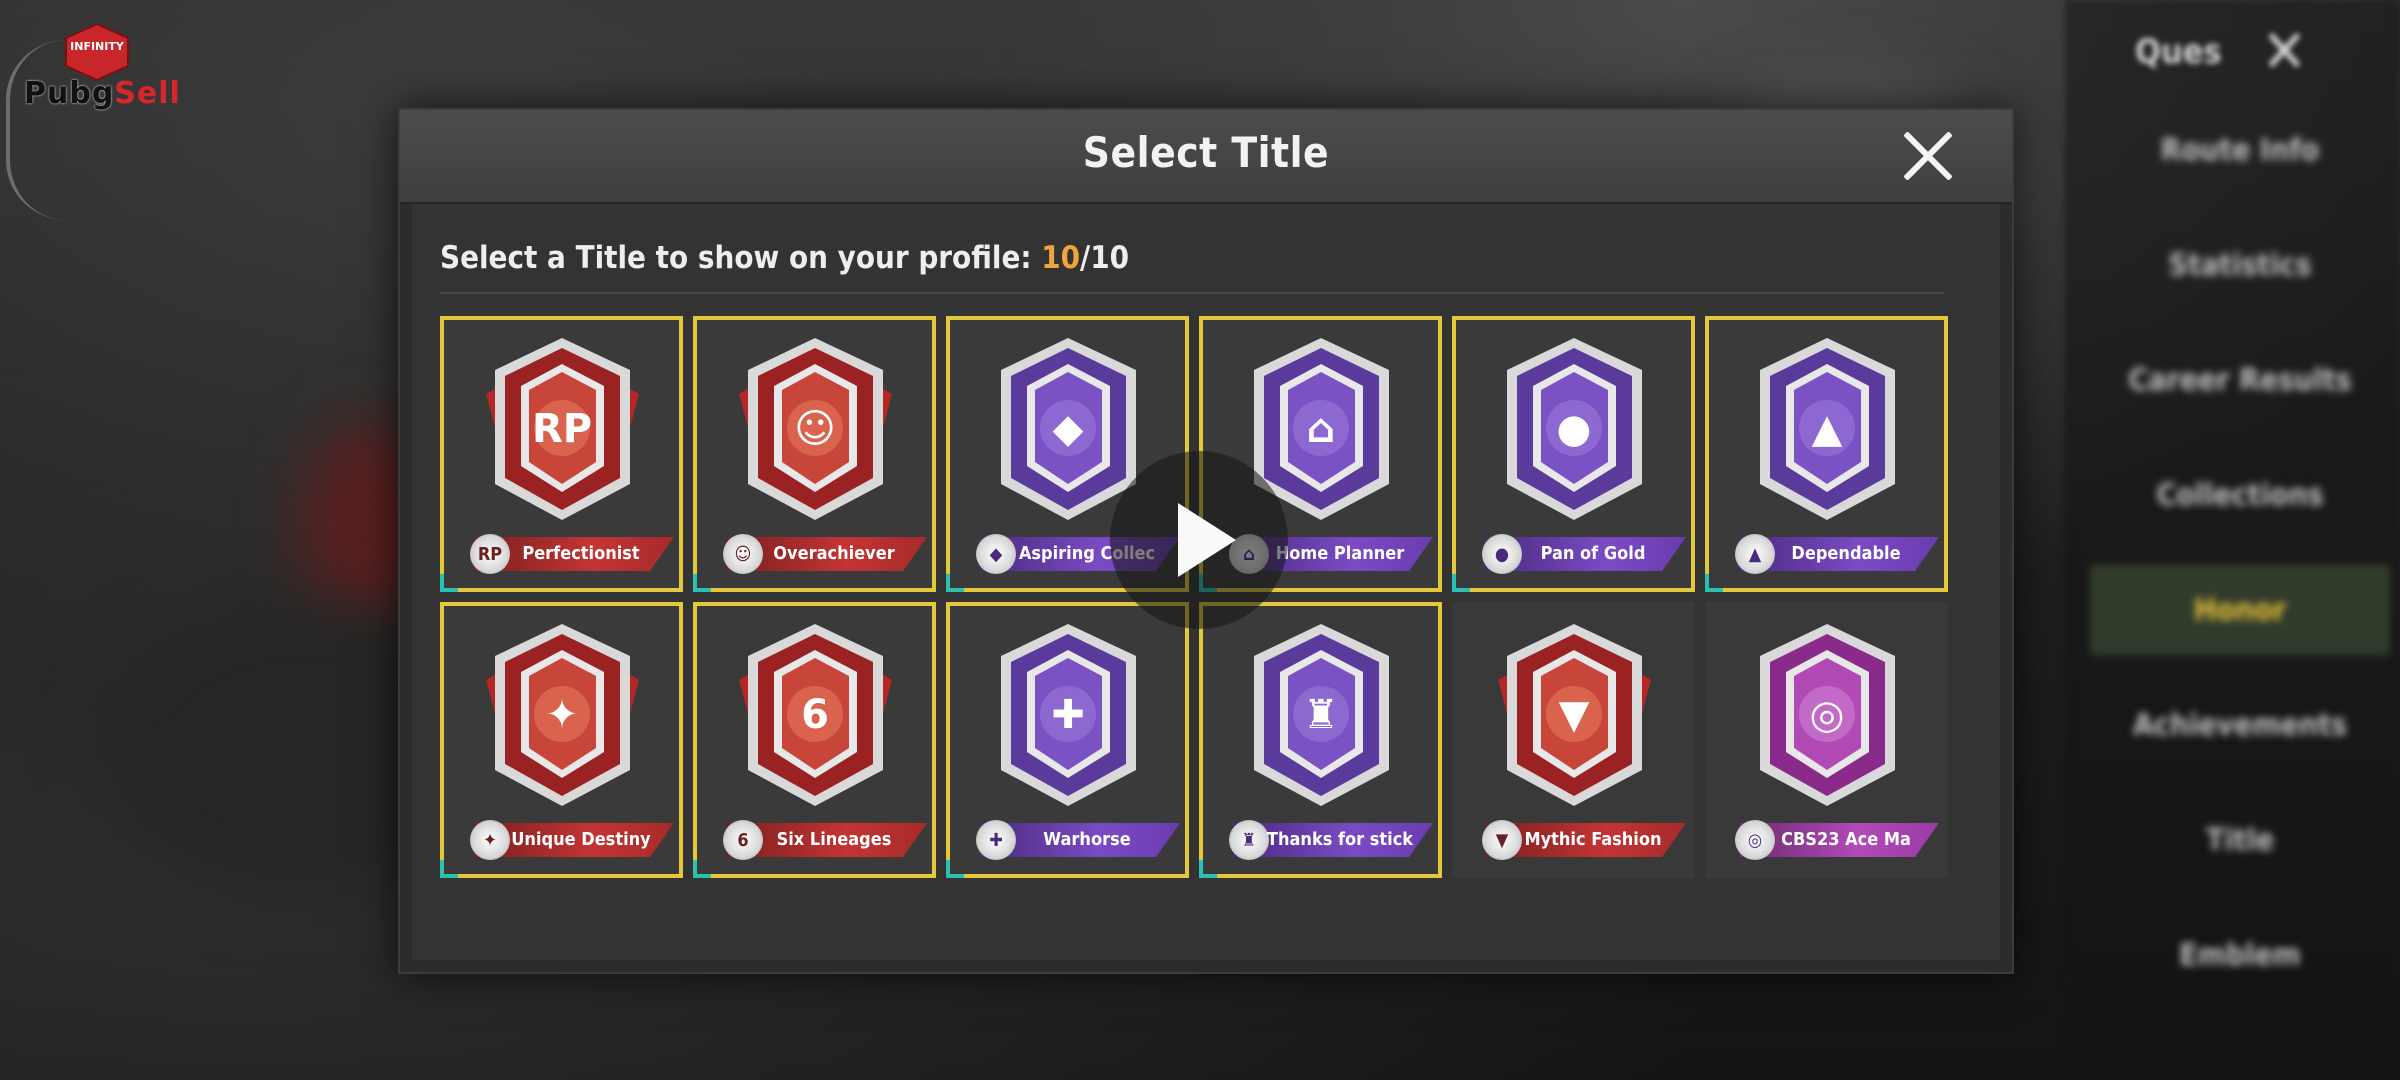 The image size is (2400, 1080). I want to click on logo-word-dark: Pubg, so click(69, 93).